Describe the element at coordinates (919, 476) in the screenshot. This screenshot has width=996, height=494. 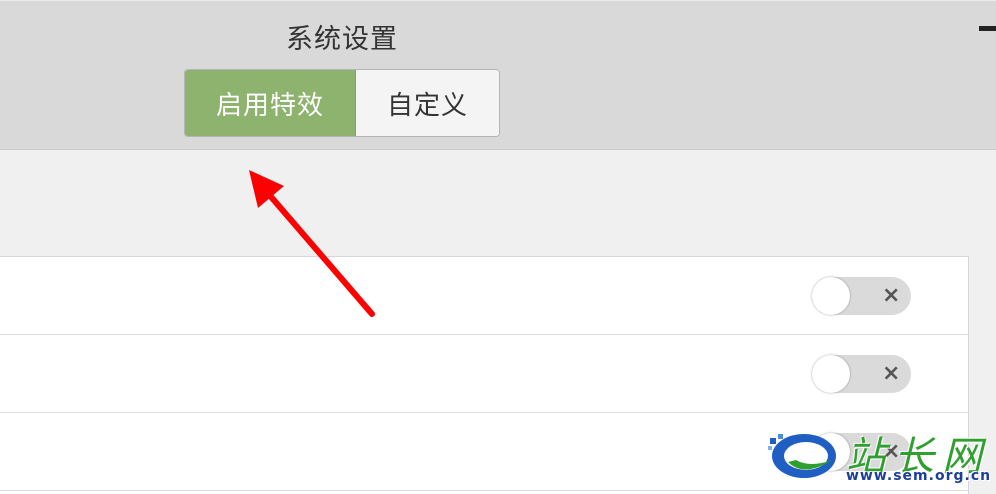
I see `watermark-url: www.sem.org.cn` at that location.